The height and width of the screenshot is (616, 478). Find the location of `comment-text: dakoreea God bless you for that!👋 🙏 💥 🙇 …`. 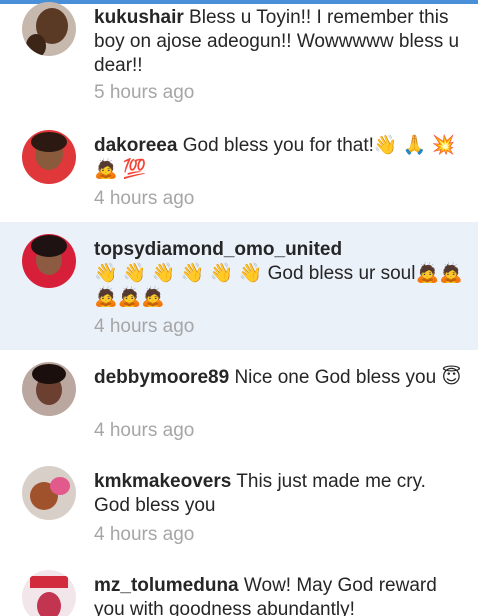

comment-text: dakoreea God bless you for that!👋 🙏 💥 🙇 … is located at coordinates (280, 158).